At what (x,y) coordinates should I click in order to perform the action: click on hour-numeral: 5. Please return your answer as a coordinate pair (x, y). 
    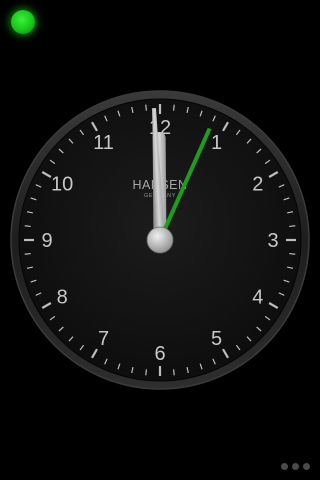
    Looking at the image, I should click on (216, 339).